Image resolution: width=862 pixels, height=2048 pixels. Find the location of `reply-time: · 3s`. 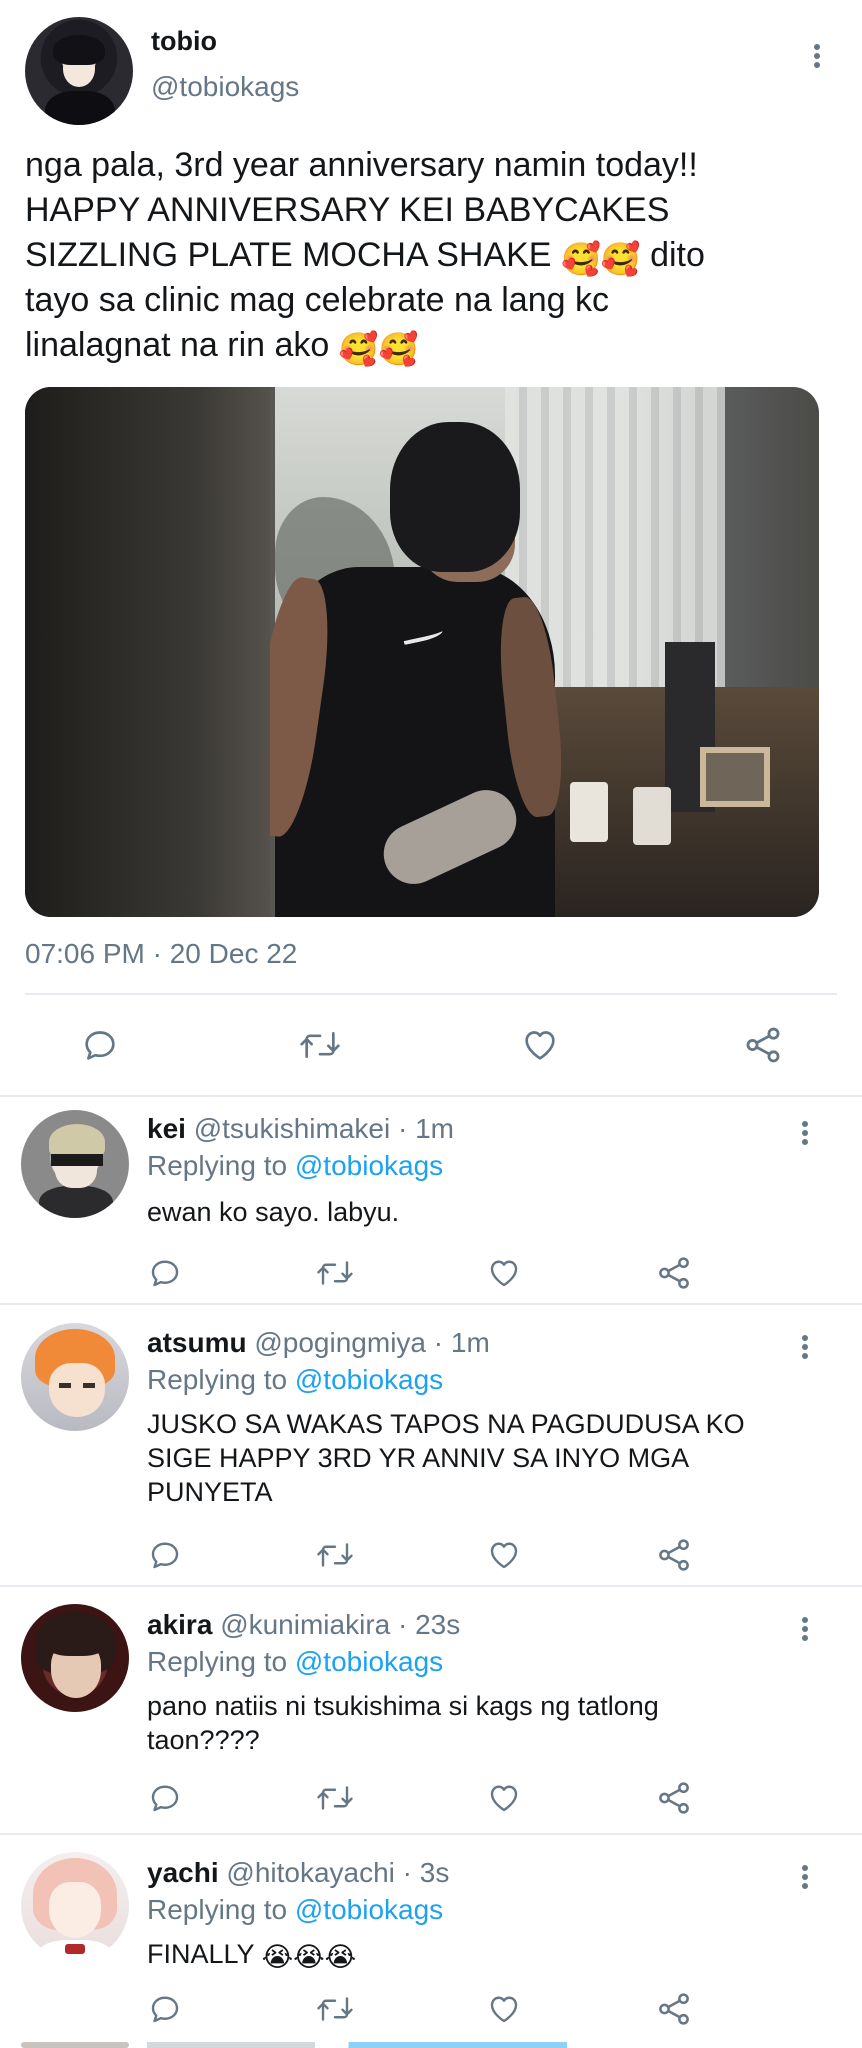

reply-time: · 3s is located at coordinates (422, 1872).